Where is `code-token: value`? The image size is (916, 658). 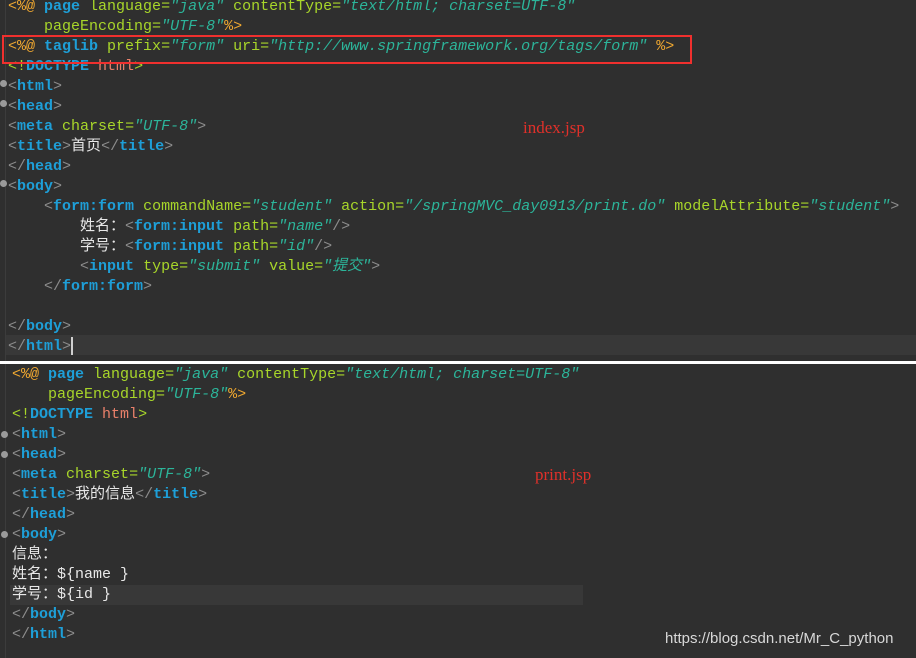
code-token: value is located at coordinates (292, 266).